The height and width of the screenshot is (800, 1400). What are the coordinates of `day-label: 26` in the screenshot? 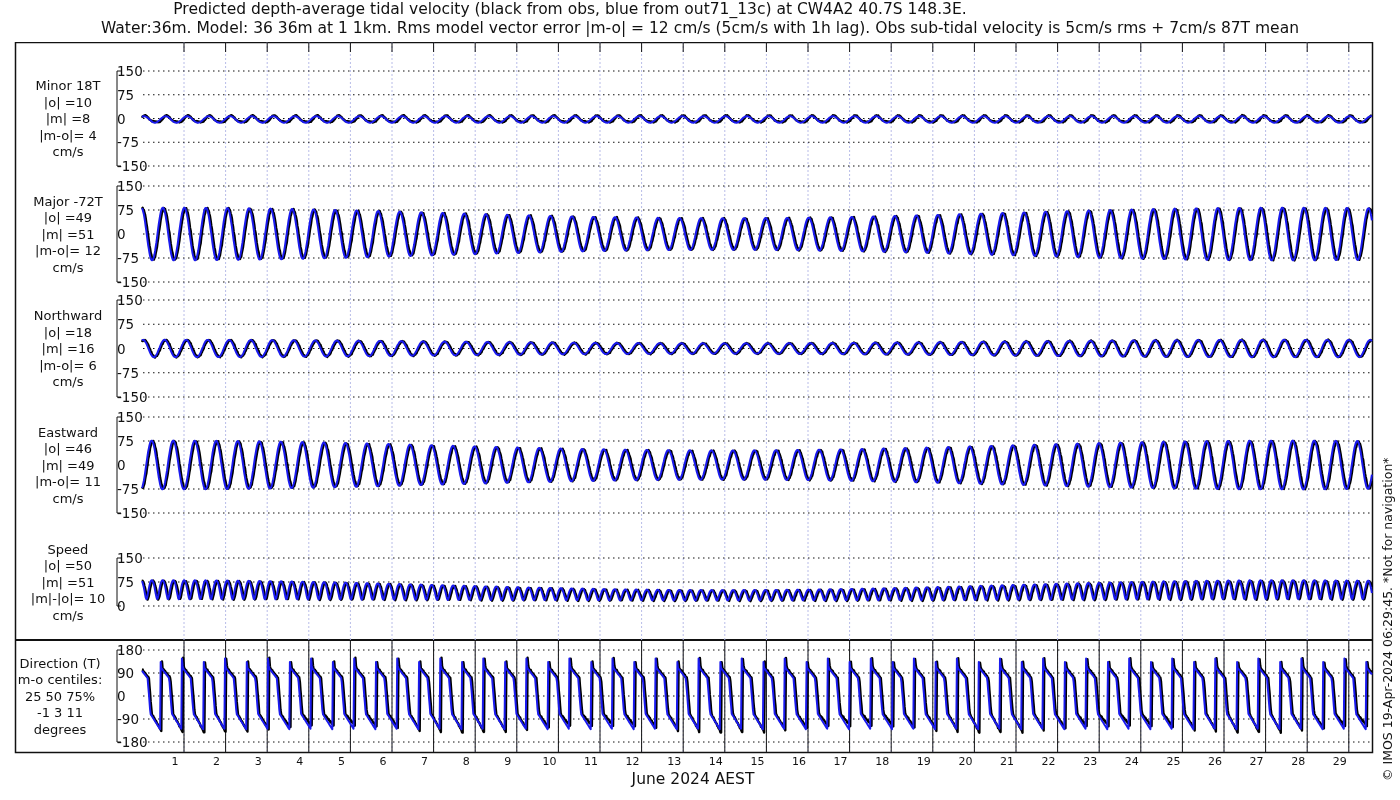 It's located at (1215, 761).